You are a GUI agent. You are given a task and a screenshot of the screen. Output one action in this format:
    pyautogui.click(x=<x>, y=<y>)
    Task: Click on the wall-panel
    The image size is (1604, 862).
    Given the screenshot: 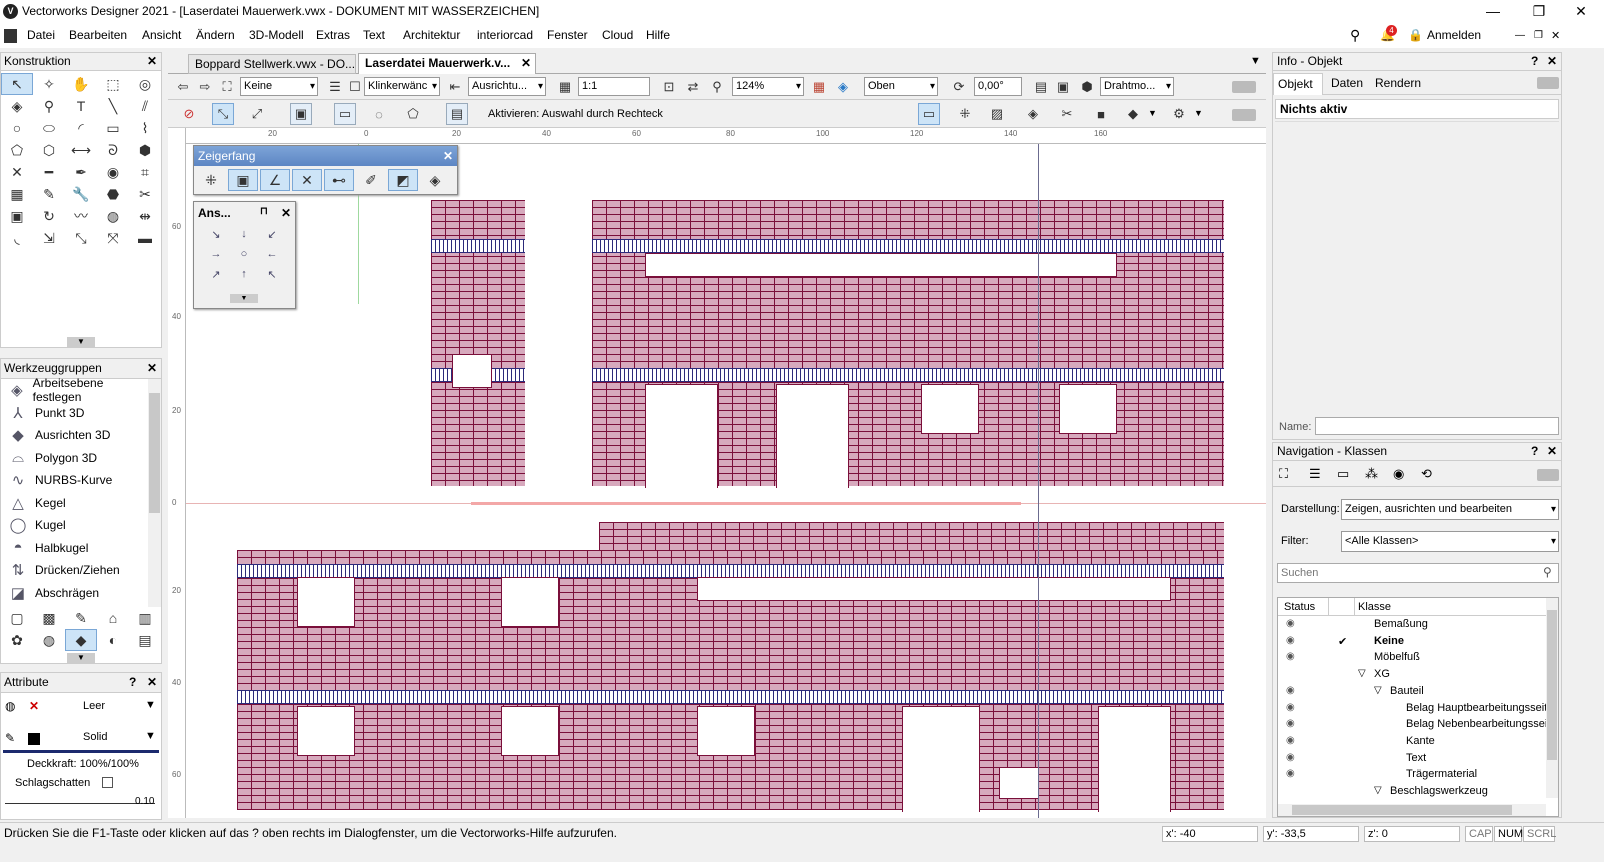 What is the action you would take?
    pyautogui.click(x=911, y=537)
    